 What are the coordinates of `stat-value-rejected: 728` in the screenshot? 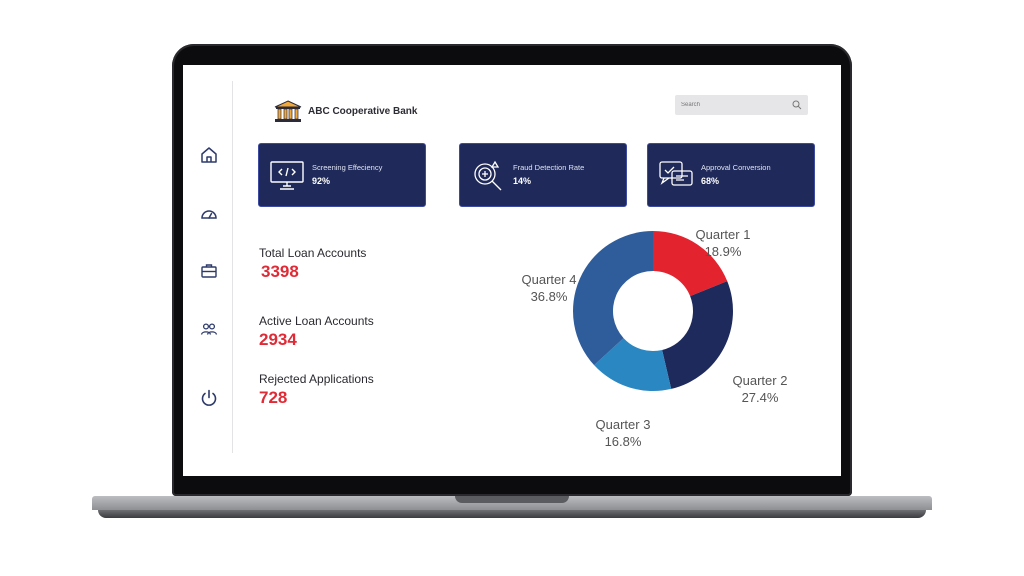 It's located at (273, 397).